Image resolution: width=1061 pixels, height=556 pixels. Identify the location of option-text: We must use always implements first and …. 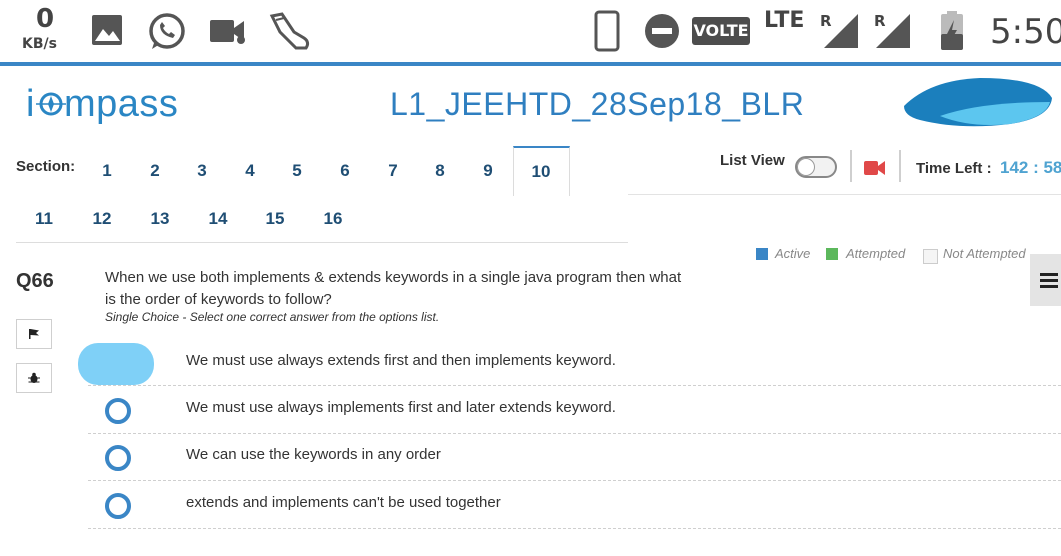
(401, 407).